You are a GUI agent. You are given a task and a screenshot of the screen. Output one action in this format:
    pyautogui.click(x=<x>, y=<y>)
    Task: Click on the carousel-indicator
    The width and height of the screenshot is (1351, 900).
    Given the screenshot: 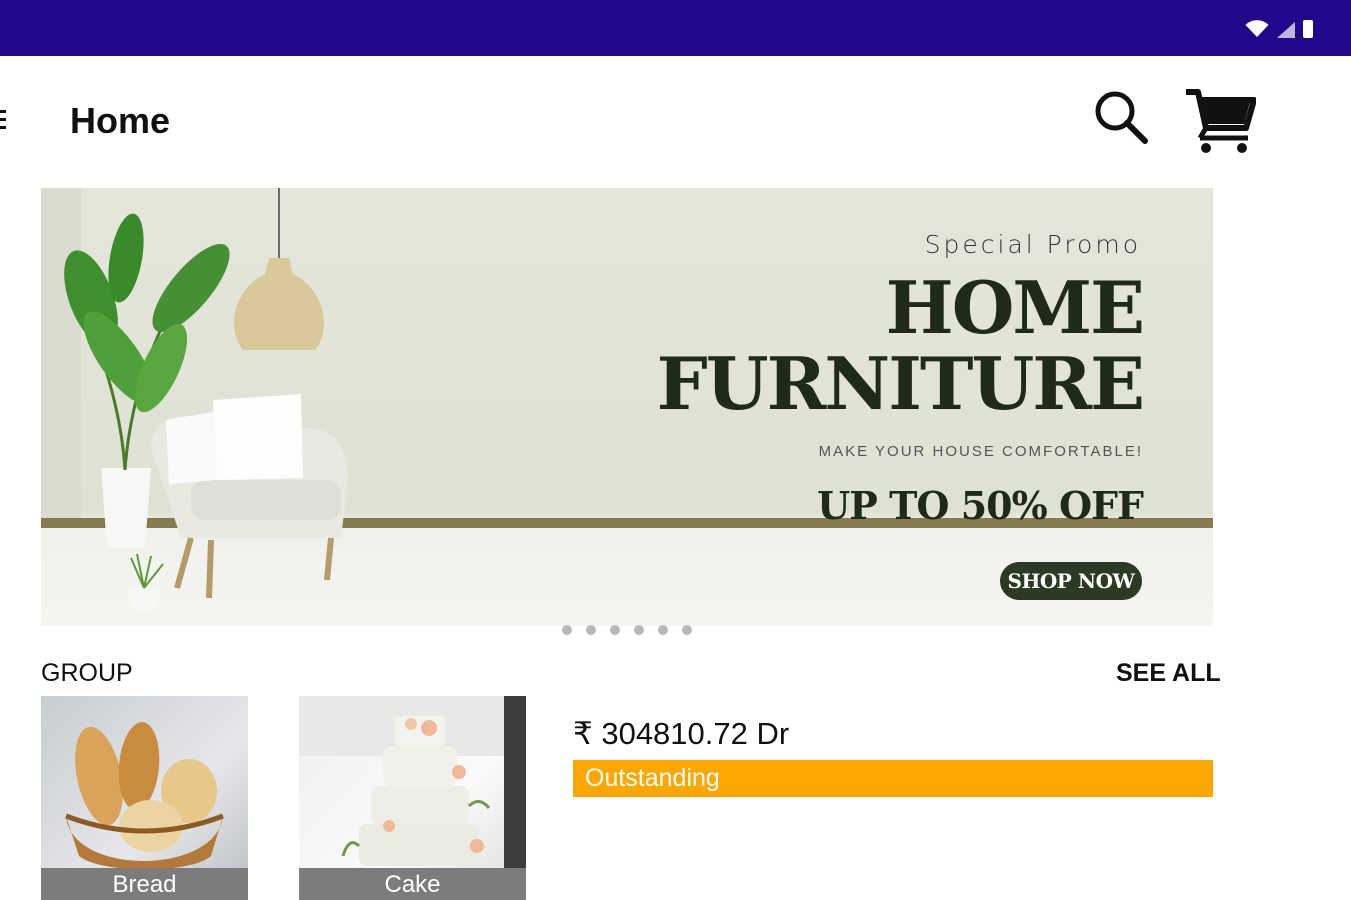 What is the action you would take?
    pyautogui.click(x=627, y=630)
    